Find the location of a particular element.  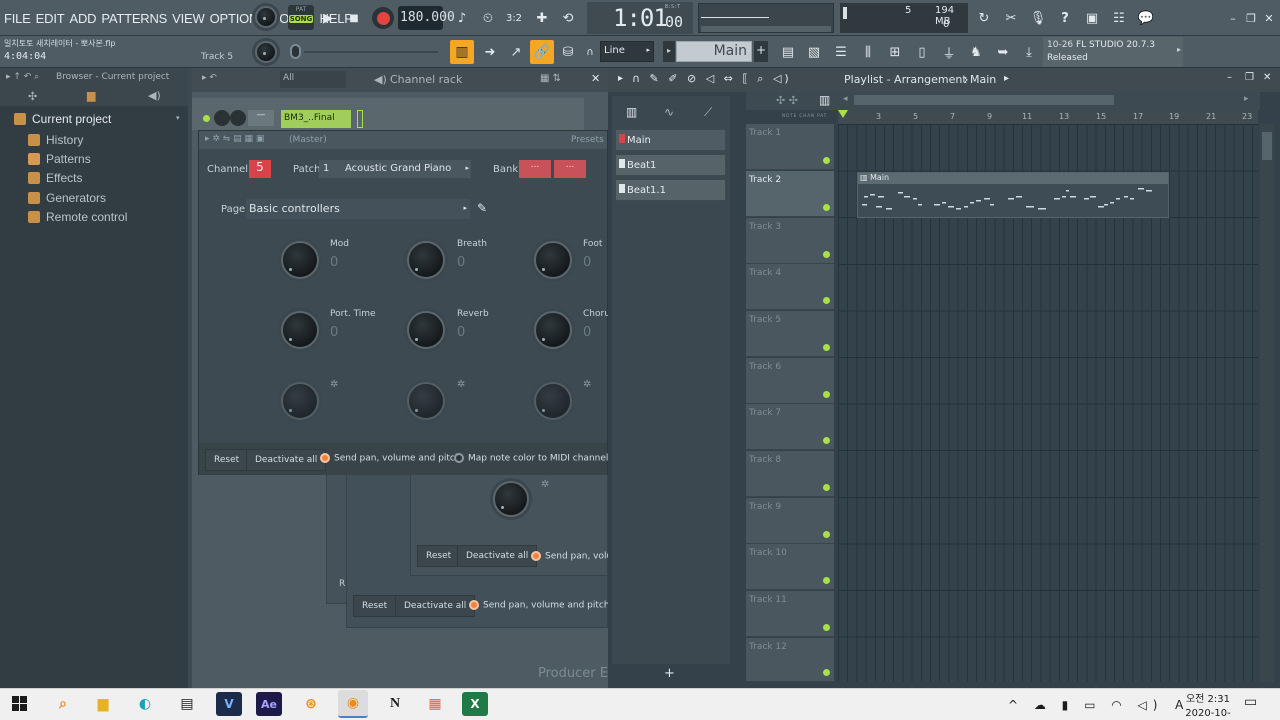

news-panel: 10-26 FL STUDIO 20.7.3 Released ▸ is located at coordinates (1113, 52).